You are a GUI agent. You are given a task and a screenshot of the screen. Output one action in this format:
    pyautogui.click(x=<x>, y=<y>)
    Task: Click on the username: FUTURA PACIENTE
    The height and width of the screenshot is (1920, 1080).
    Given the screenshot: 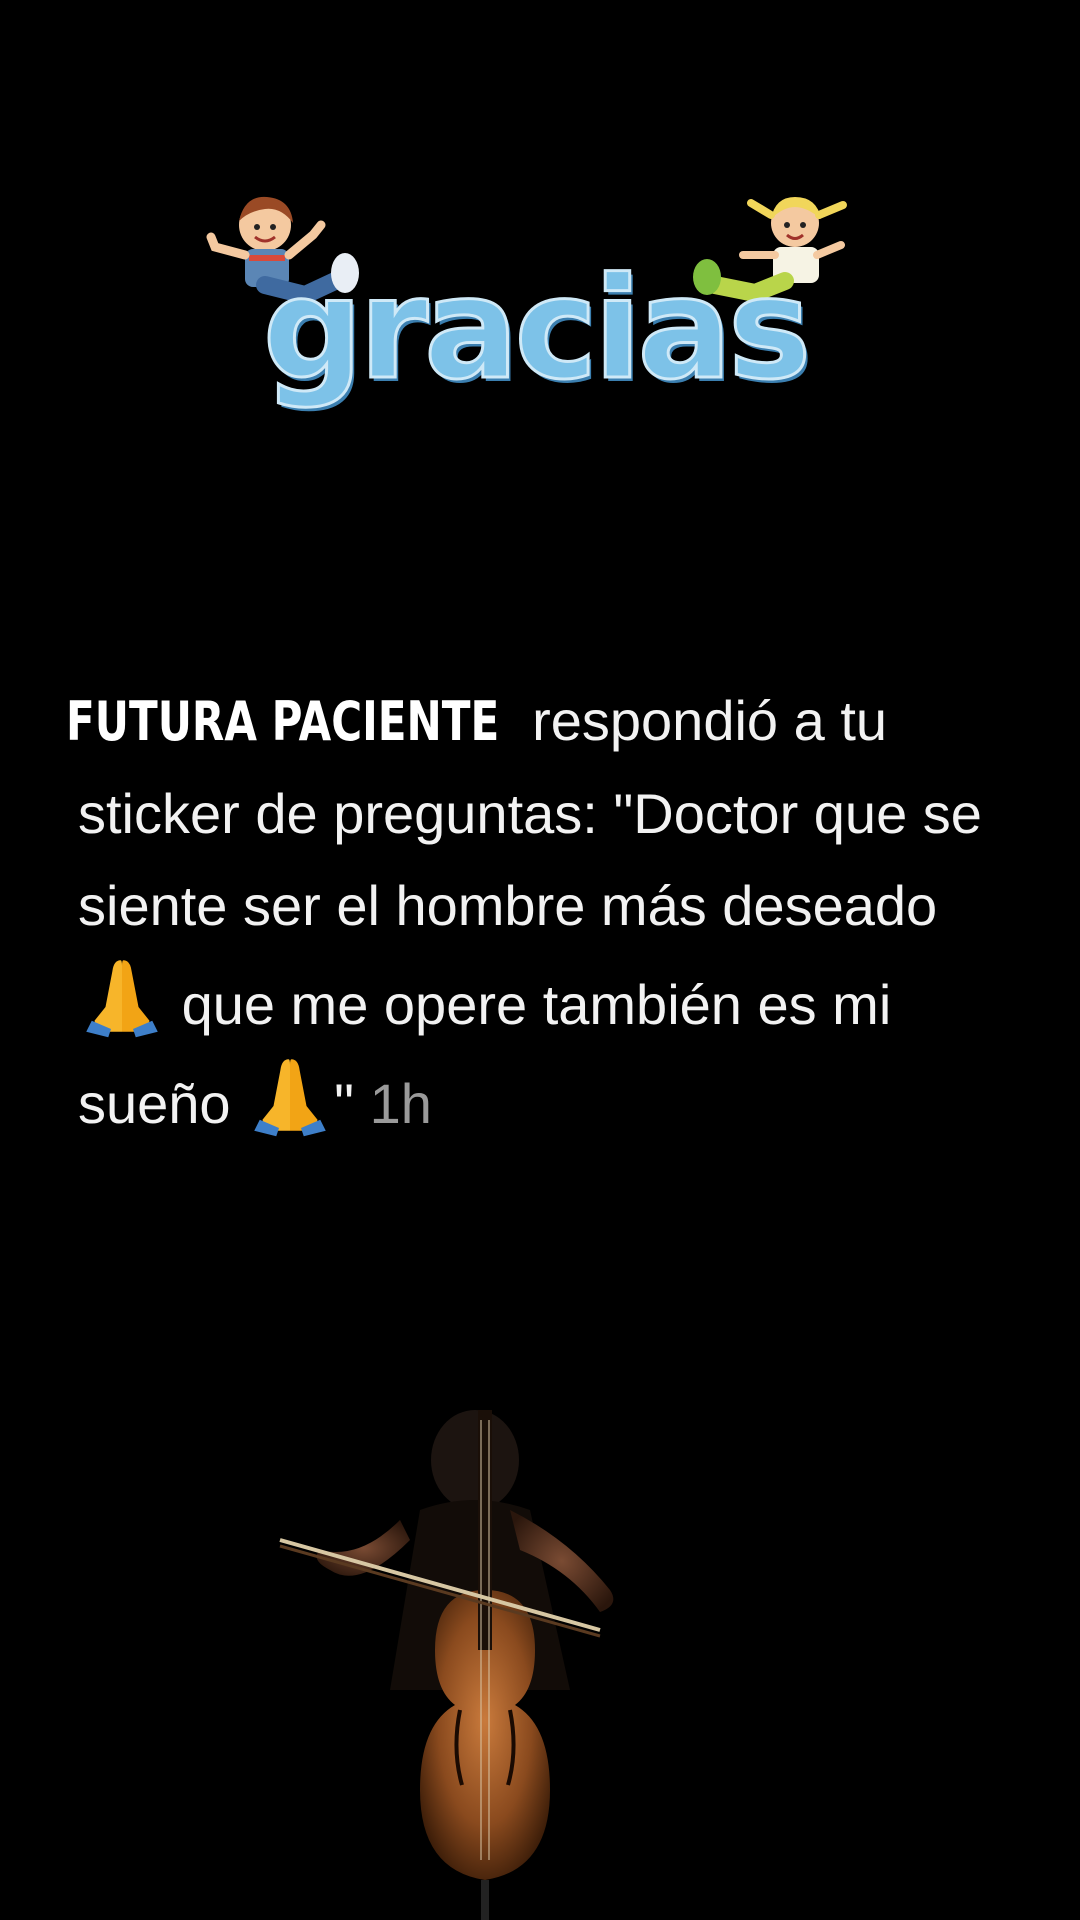 What is the action you would take?
    pyautogui.click(x=282, y=722)
    